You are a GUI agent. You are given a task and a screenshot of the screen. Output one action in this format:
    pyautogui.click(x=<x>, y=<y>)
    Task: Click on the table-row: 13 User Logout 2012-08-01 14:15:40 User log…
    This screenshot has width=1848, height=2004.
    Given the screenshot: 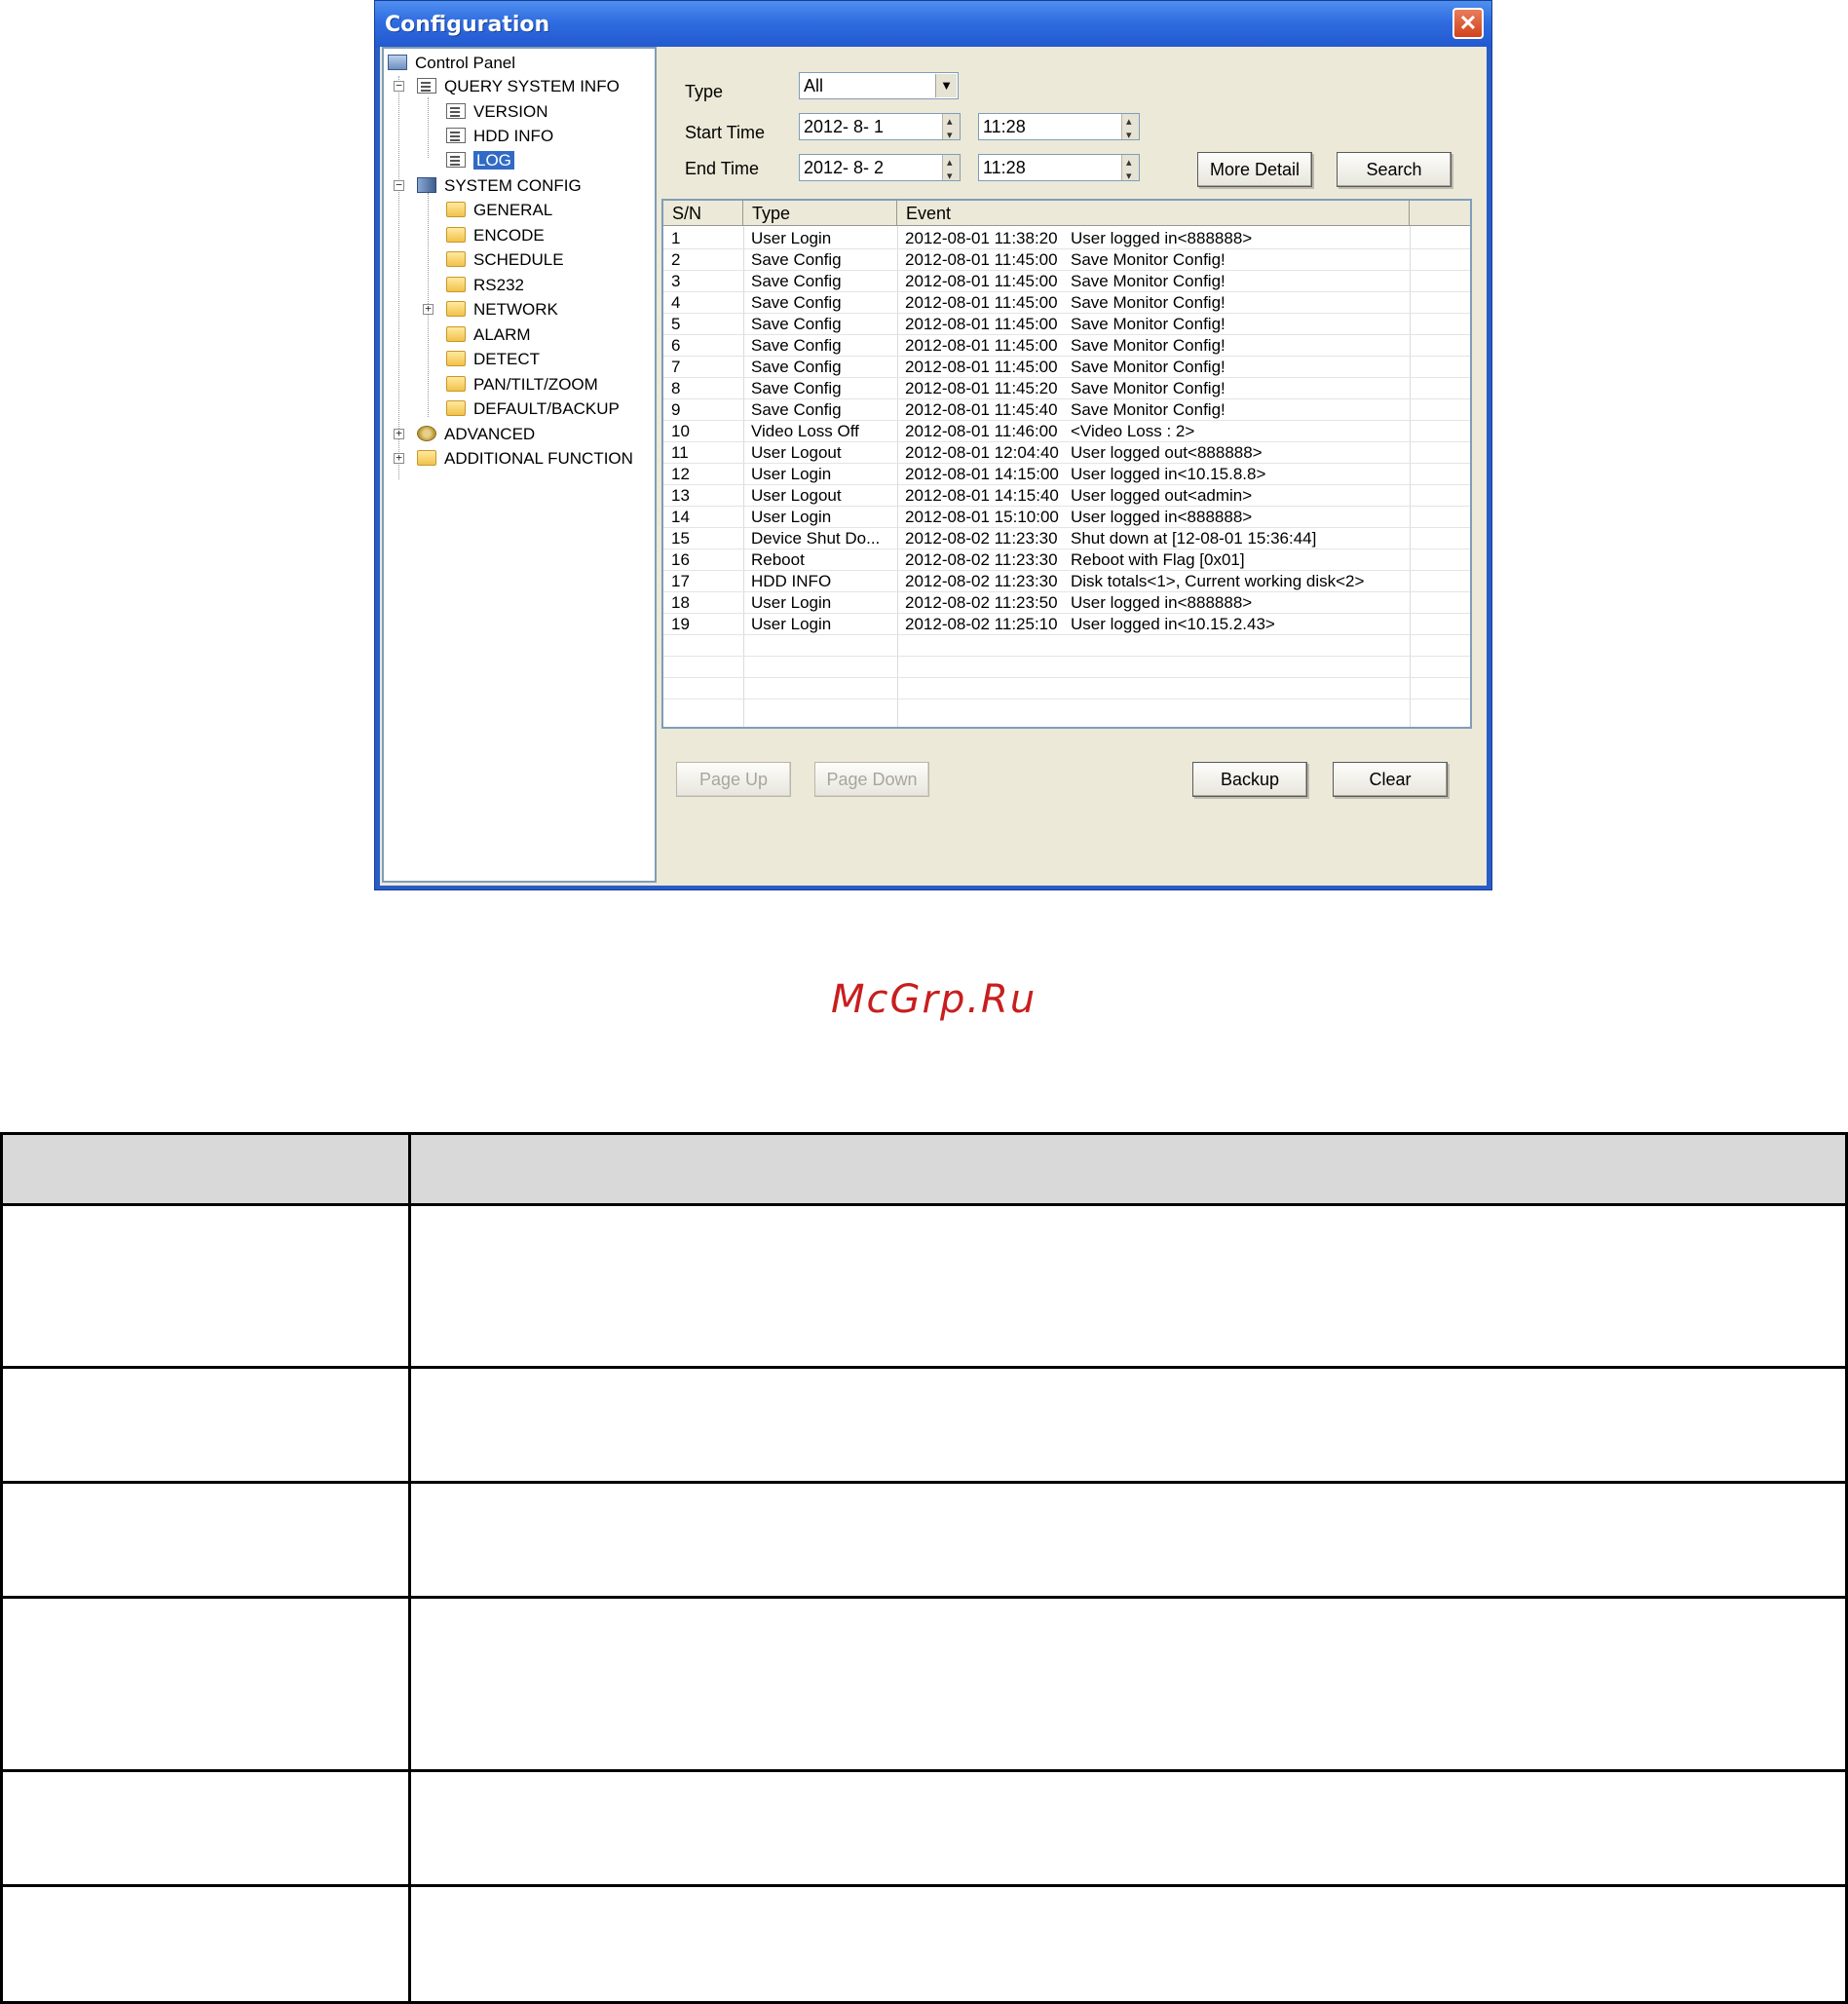 What is the action you would take?
    pyautogui.click(x=1067, y=496)
    